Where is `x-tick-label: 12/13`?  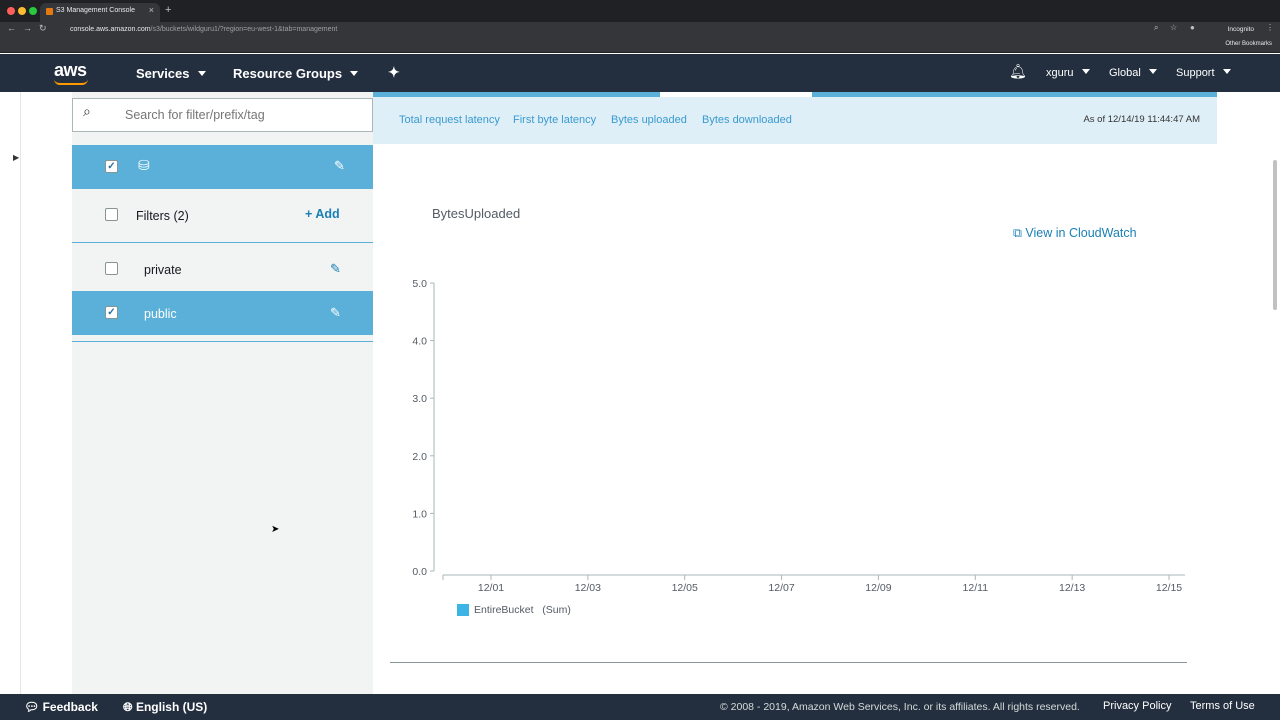 x-tick-label: 12/13 is located at coordinates (1072, 588).